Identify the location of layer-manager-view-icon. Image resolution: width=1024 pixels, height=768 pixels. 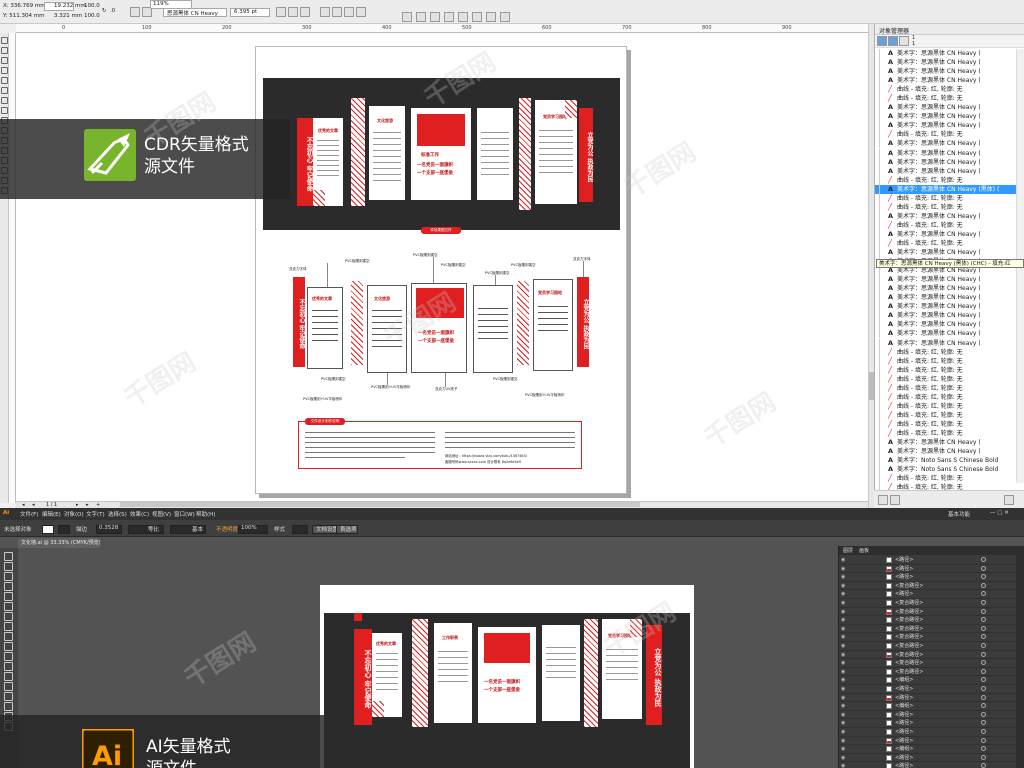
(904, 41).